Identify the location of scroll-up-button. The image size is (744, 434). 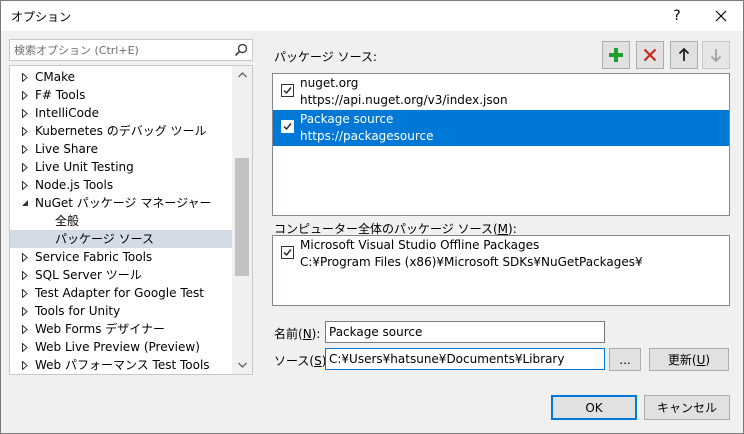
(242, 75).